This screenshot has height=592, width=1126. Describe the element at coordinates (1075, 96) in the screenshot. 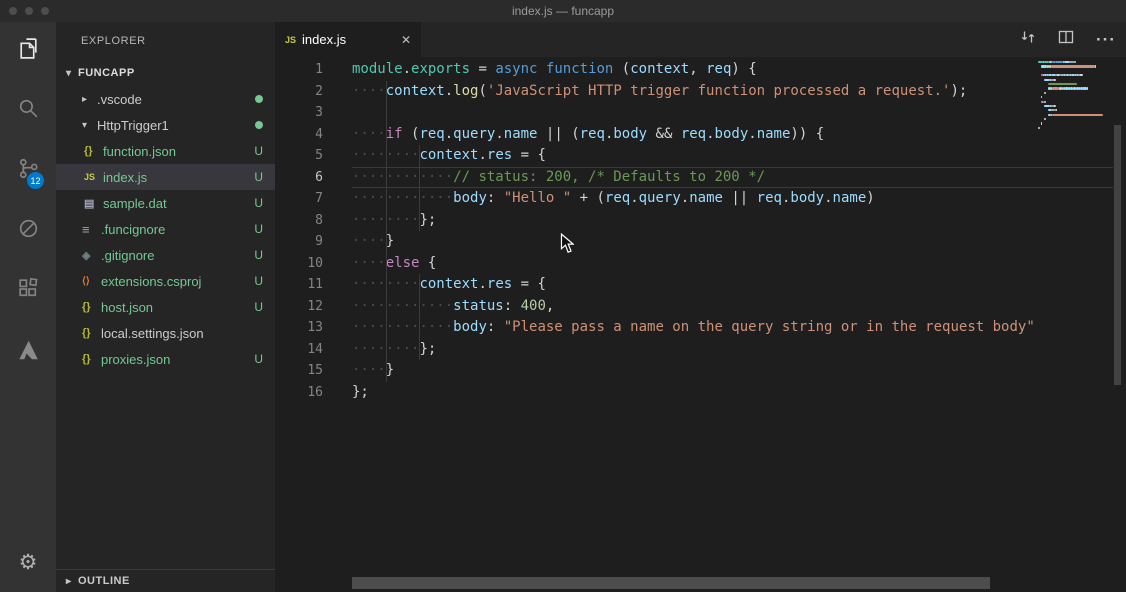

I see `minimap-content` at that location.